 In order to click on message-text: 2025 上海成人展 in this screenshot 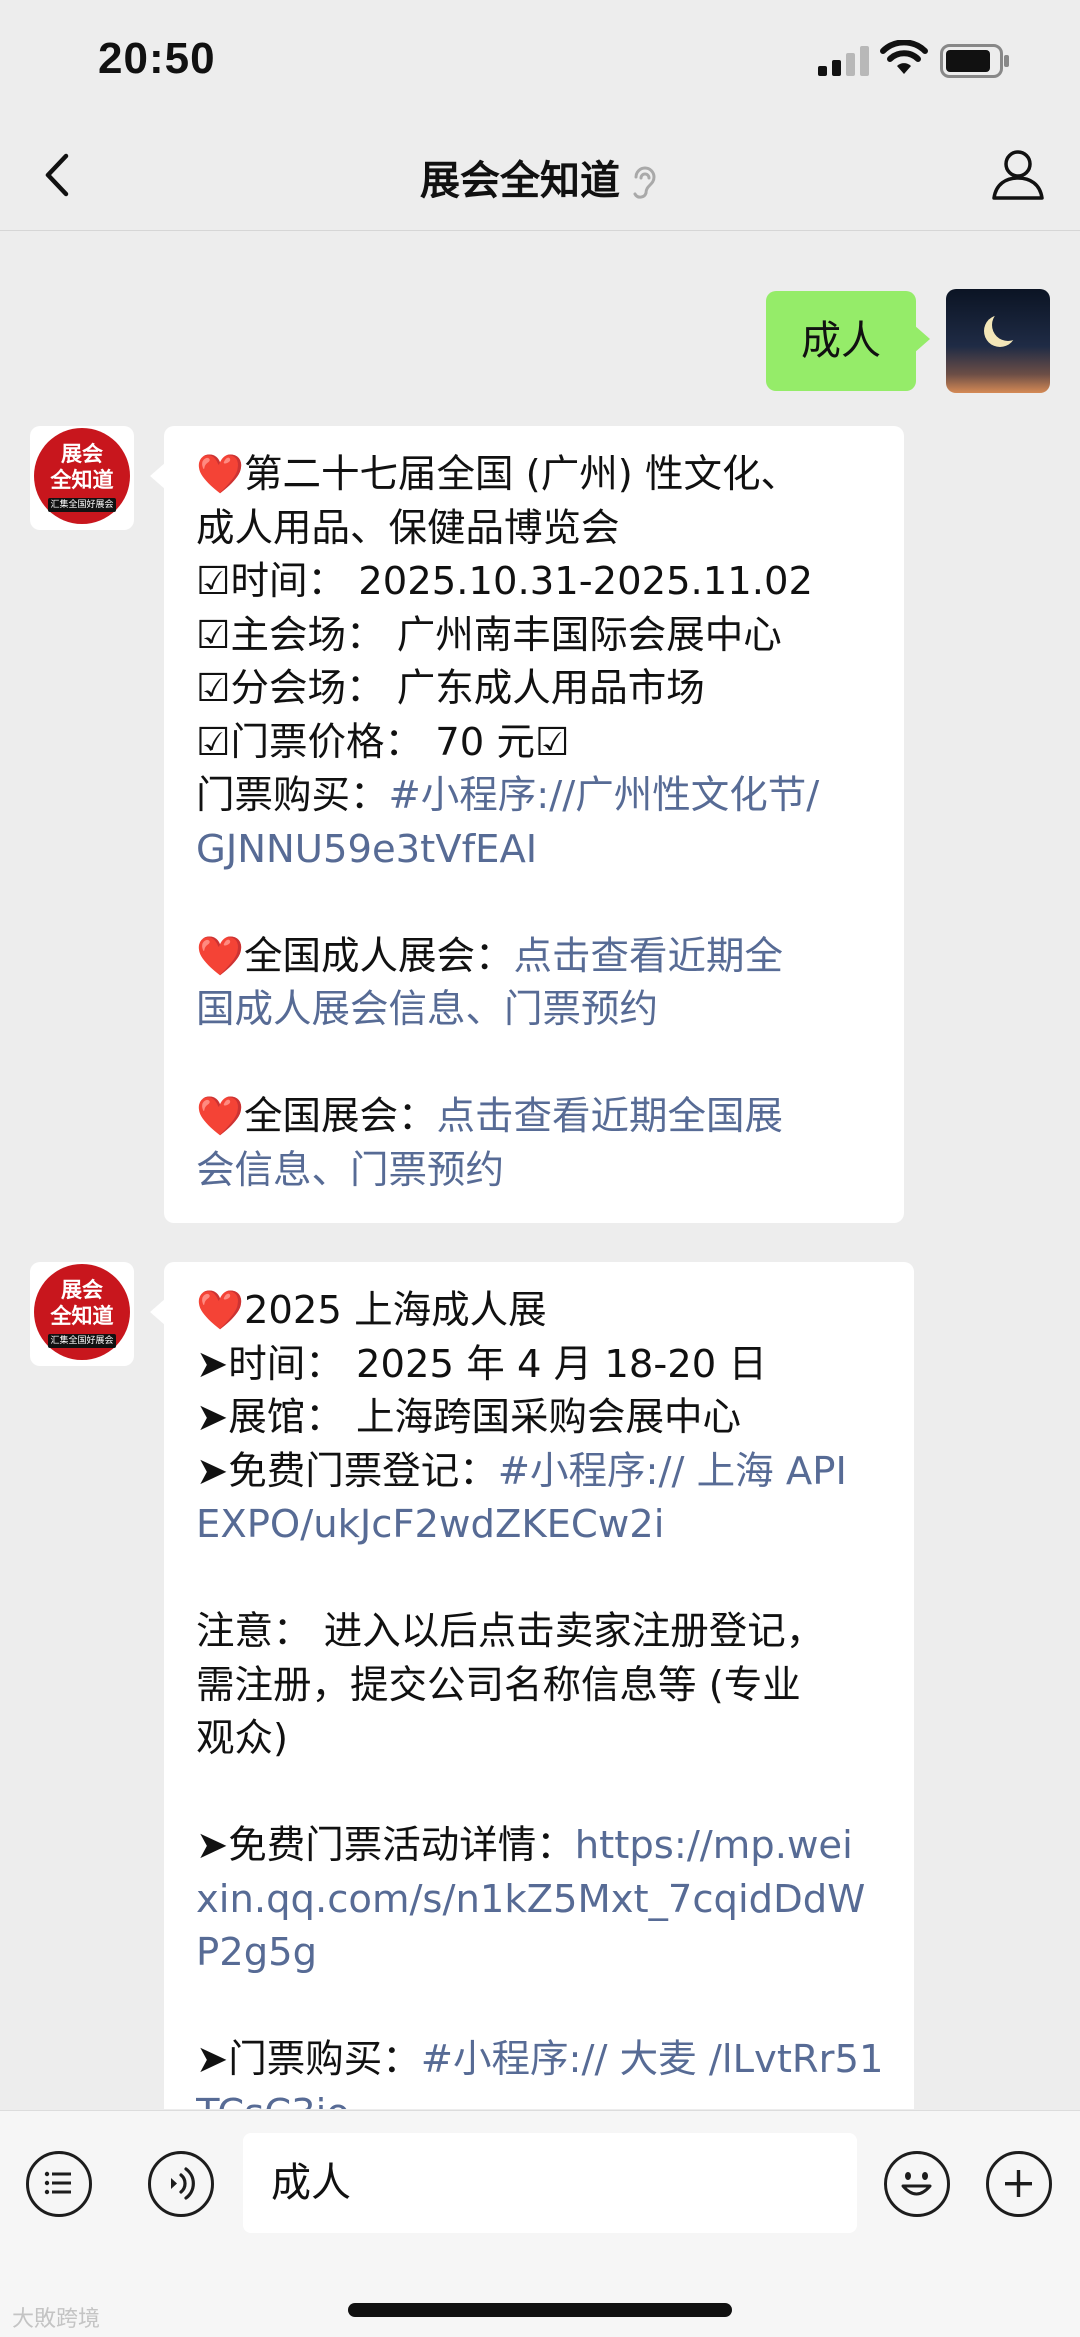, I will do `click(395, 1310)`.